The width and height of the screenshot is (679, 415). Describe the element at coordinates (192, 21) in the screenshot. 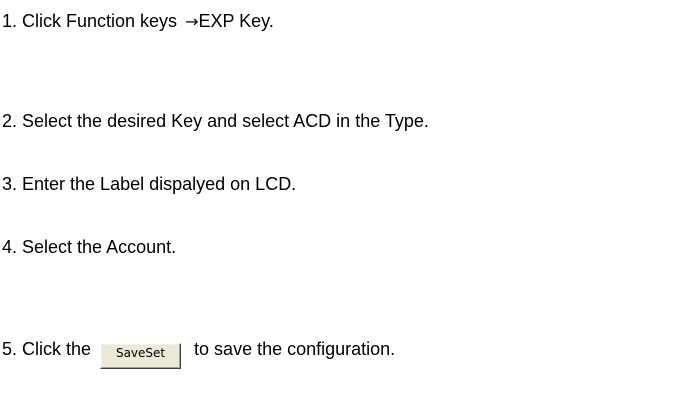

I see `right-arrow-icon: →` at that location.